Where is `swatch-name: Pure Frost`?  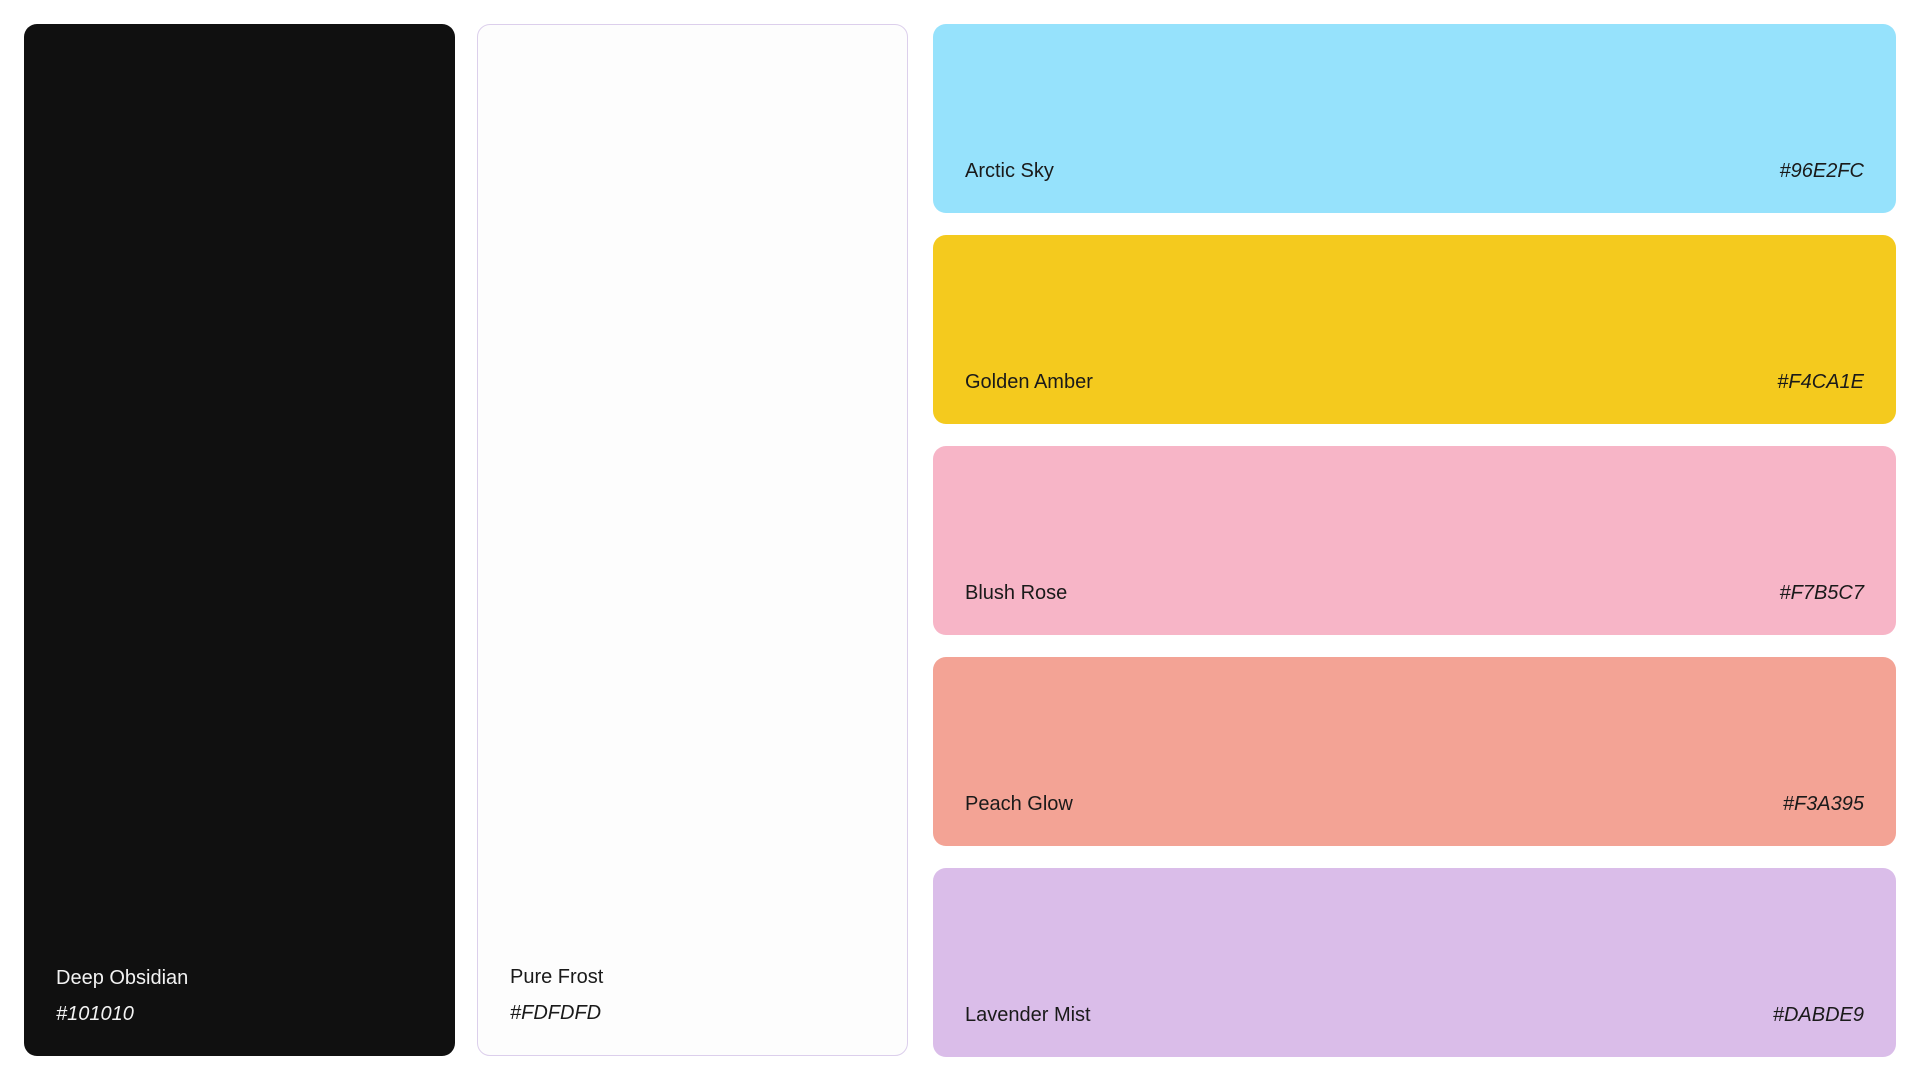
swatch-name: Pure Frost is located at coordinates (557, 977).